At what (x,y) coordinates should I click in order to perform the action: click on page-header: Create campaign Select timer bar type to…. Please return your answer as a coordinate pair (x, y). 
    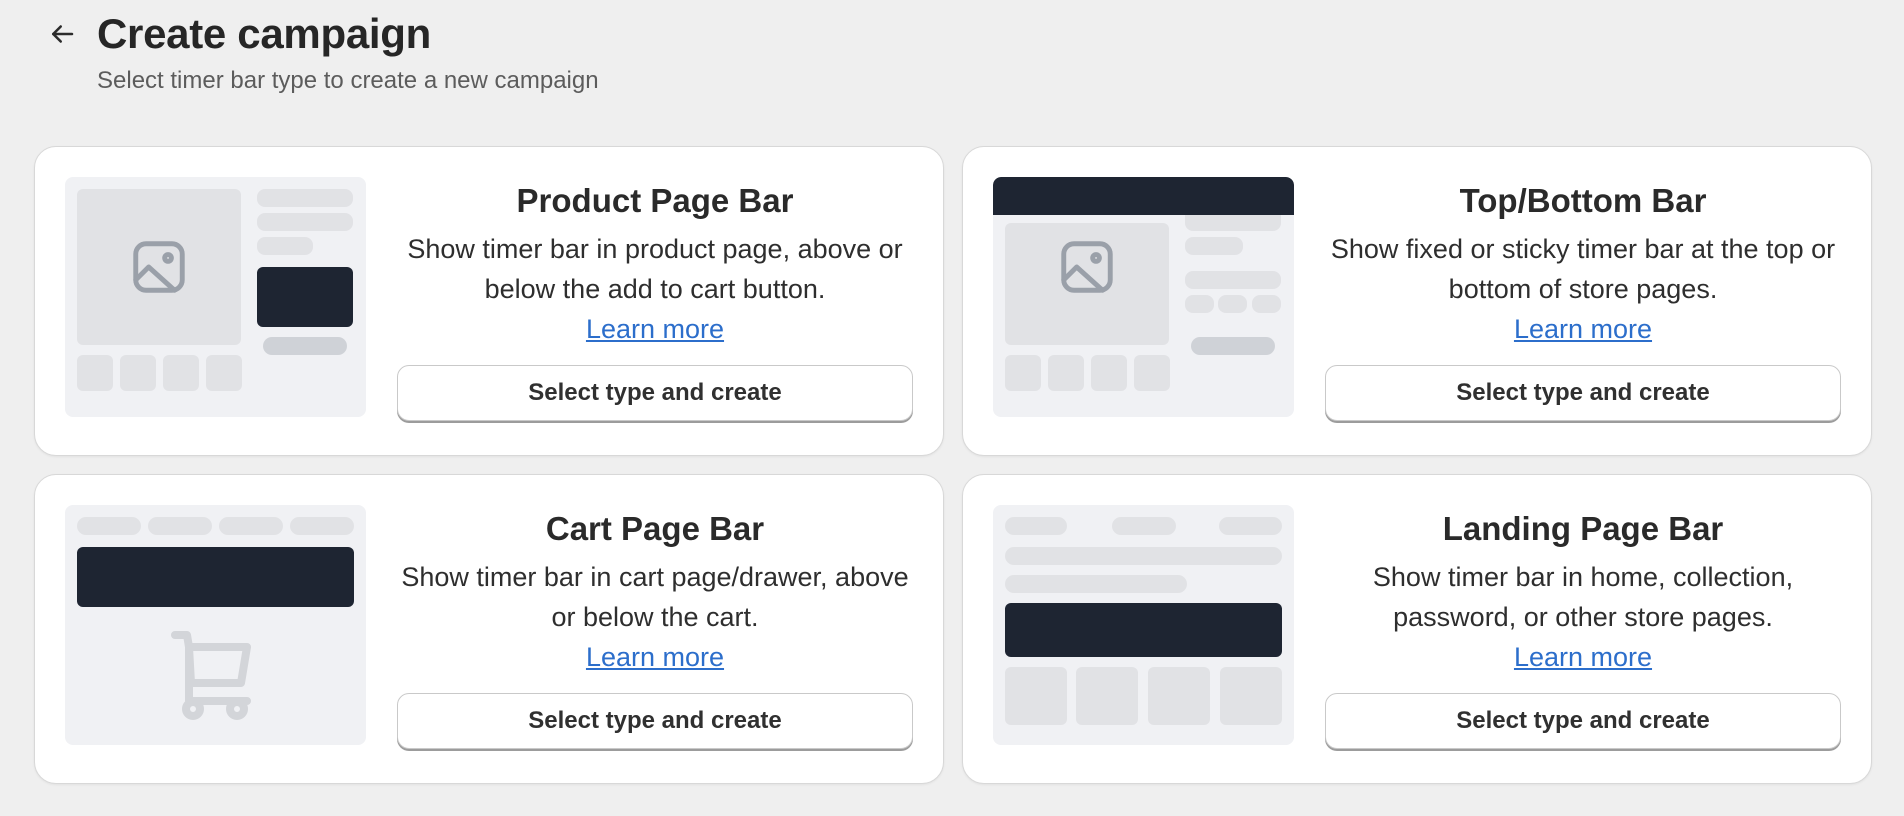
    Looking at the image, I should click on (952, 60).